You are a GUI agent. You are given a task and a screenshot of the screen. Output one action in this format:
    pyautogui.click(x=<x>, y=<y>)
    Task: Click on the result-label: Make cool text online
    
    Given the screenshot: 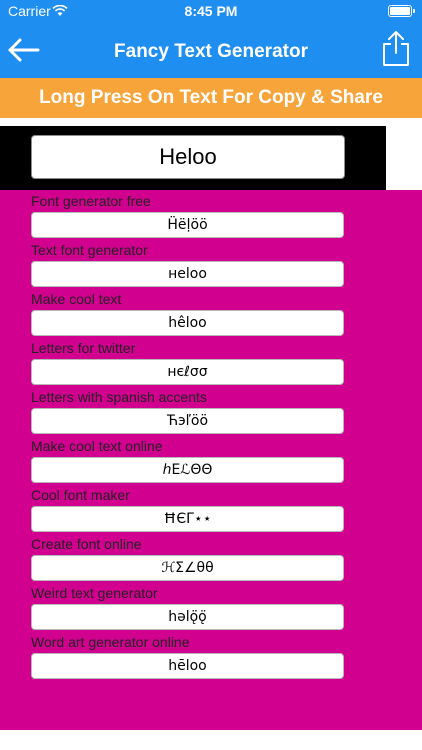 What is the action you would take?
    pyautogui.click(x=97, y=446)
    